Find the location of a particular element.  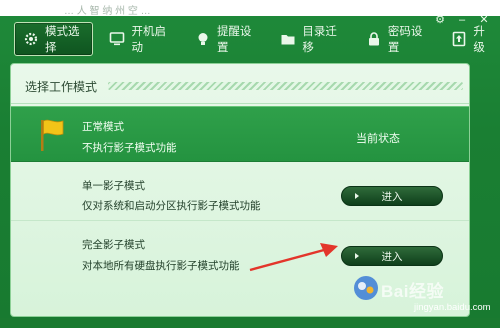

bulb-icon is located at coordinates (203, 39).